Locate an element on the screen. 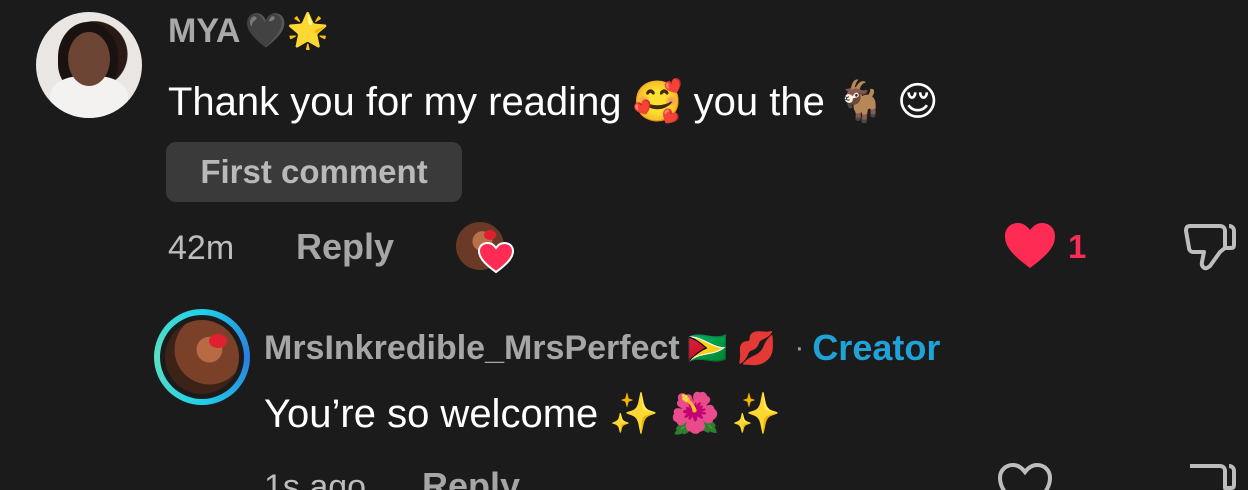 This screenshot has width=1248, height=490. creator-liked-nail is located at coordinates (490, 235).